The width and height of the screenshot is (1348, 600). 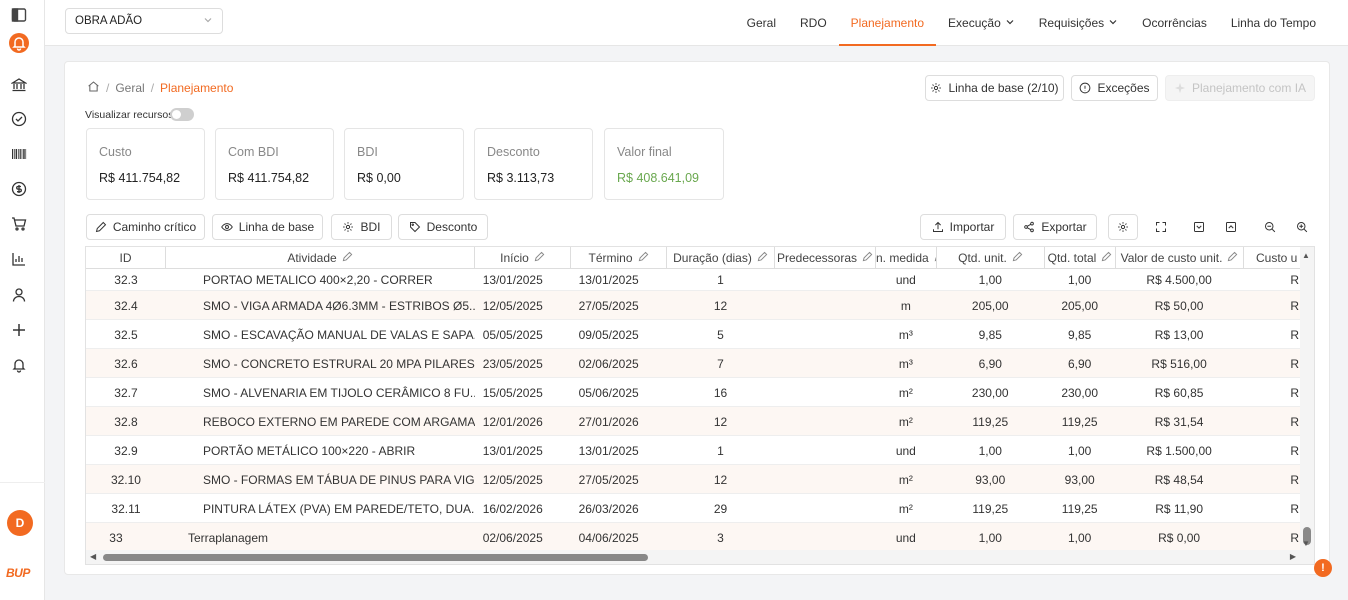 I want to click on table-cell: PORTAO METALICO 400×2,20 - CORRER, so click(x=320, y=280).